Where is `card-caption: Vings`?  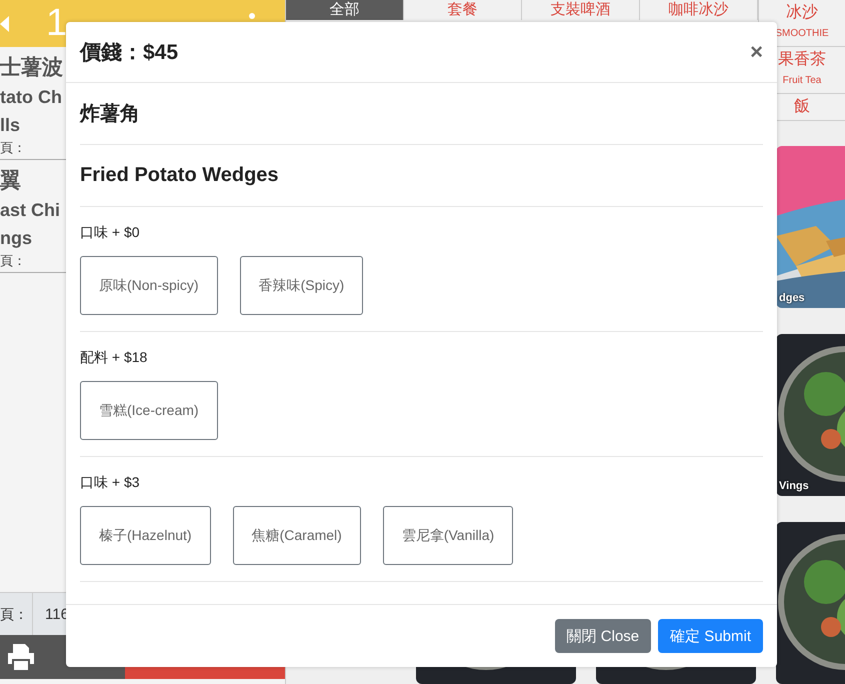 card-caption: Vings is located at coordinates (794, 486).